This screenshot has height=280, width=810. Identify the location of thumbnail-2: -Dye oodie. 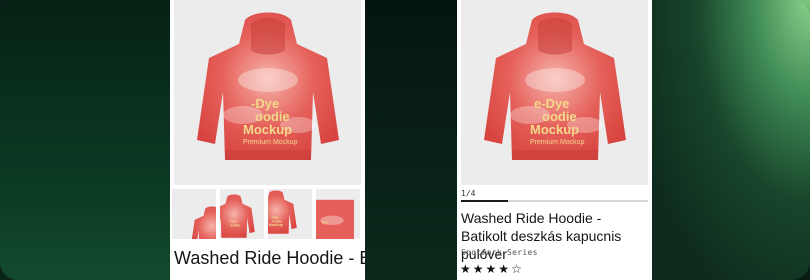
(242, 214).